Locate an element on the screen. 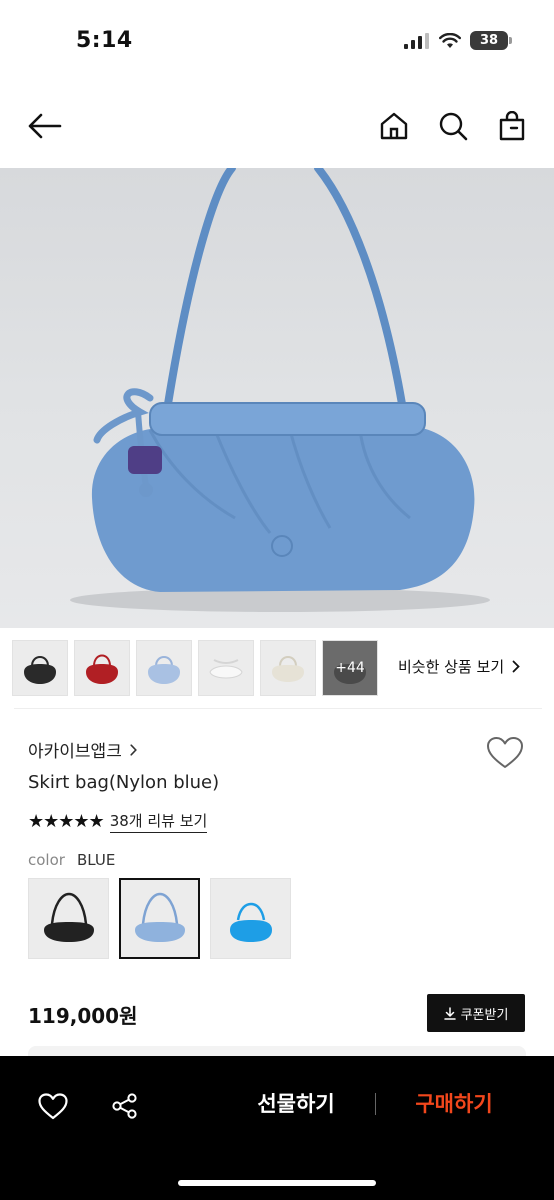  thumbnail-more: +44 is located at coordinates (350, 668).